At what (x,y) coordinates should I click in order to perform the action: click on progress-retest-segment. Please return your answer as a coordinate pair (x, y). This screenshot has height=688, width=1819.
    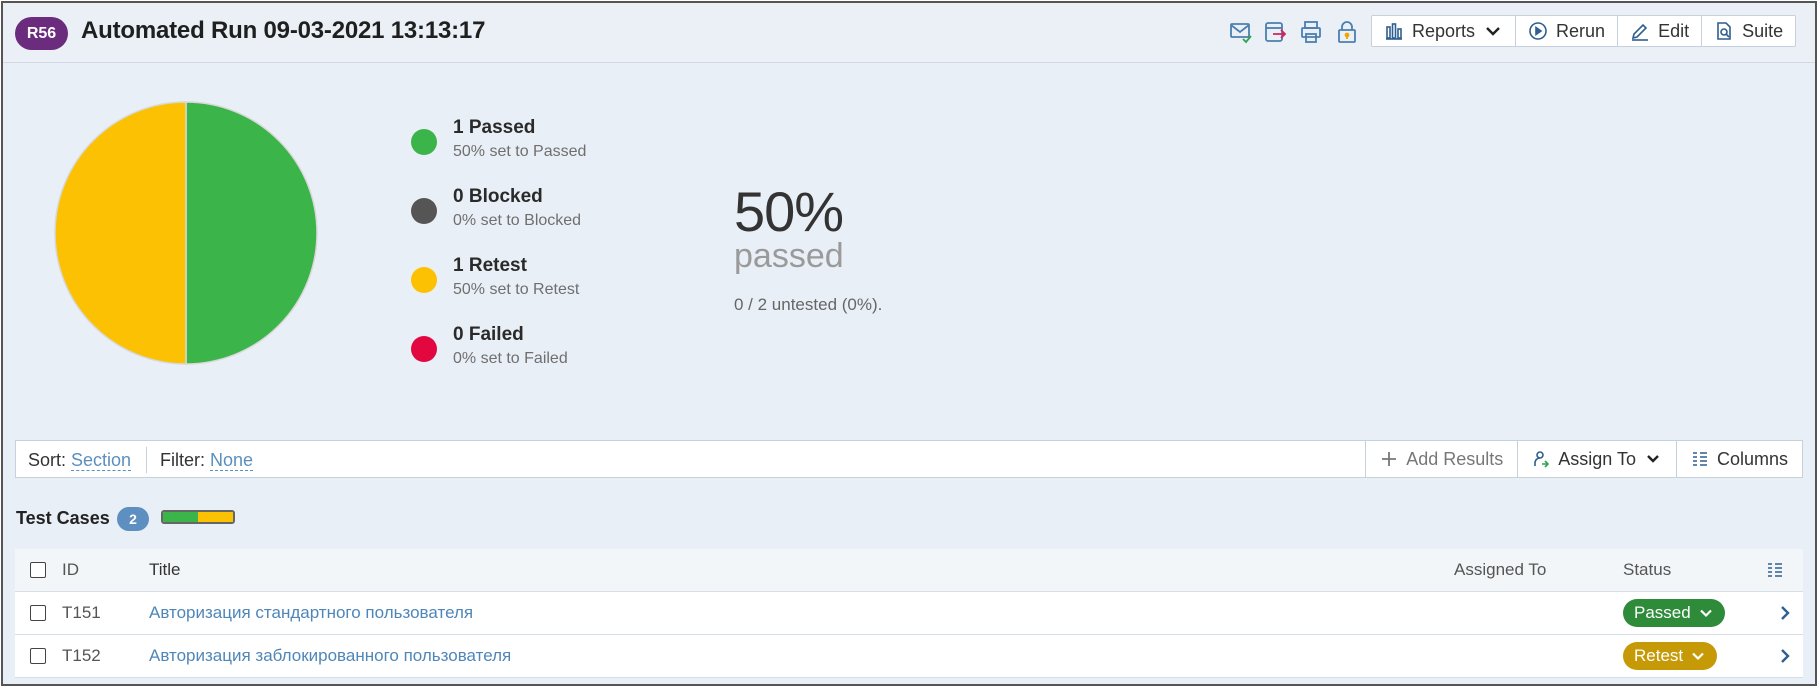
    Looking at the image, I should click on (215, 517).